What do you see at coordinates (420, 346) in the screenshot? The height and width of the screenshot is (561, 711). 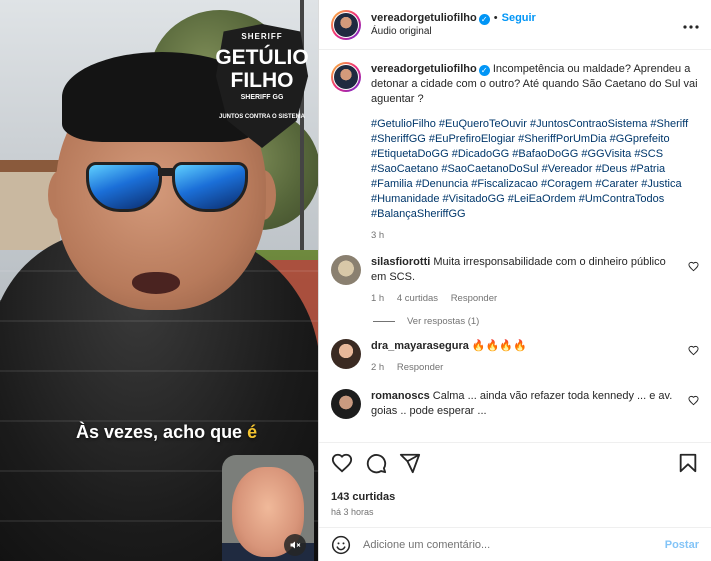 I see `comment-username: dra_mayarasegura` at bounding box center [420, 346].